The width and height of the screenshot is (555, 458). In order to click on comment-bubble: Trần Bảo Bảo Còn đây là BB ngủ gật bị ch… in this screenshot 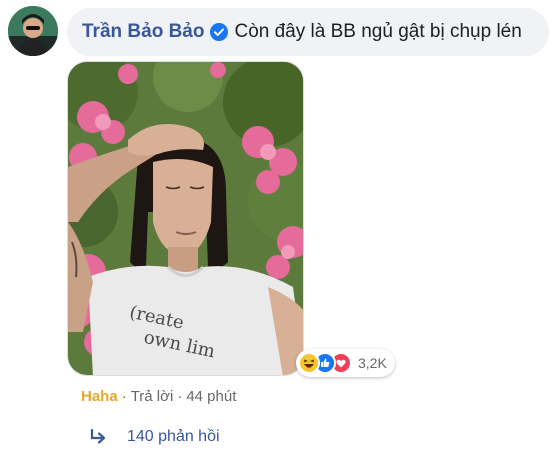, I will do `click(308, 32)`.